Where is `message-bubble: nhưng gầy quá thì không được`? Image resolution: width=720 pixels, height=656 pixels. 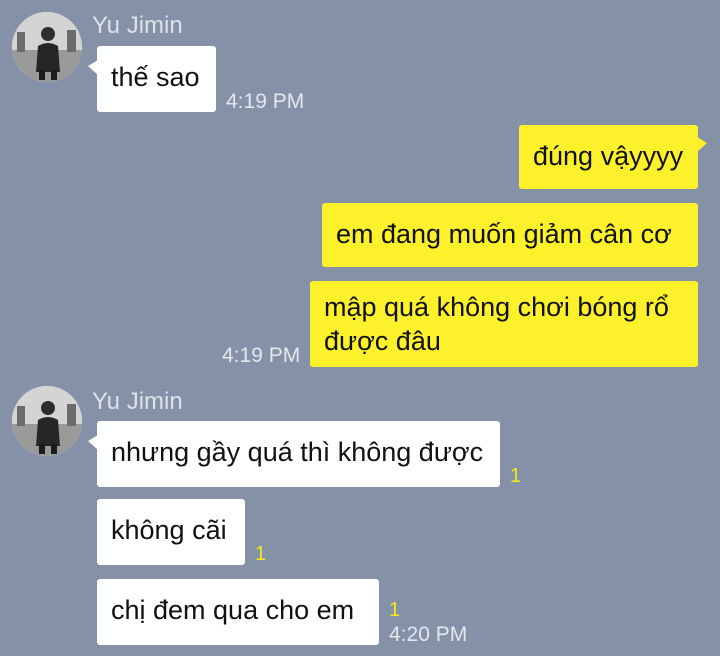 message-bubble: nhưng gầy quá thì không được is located at coordinates (294, 454).